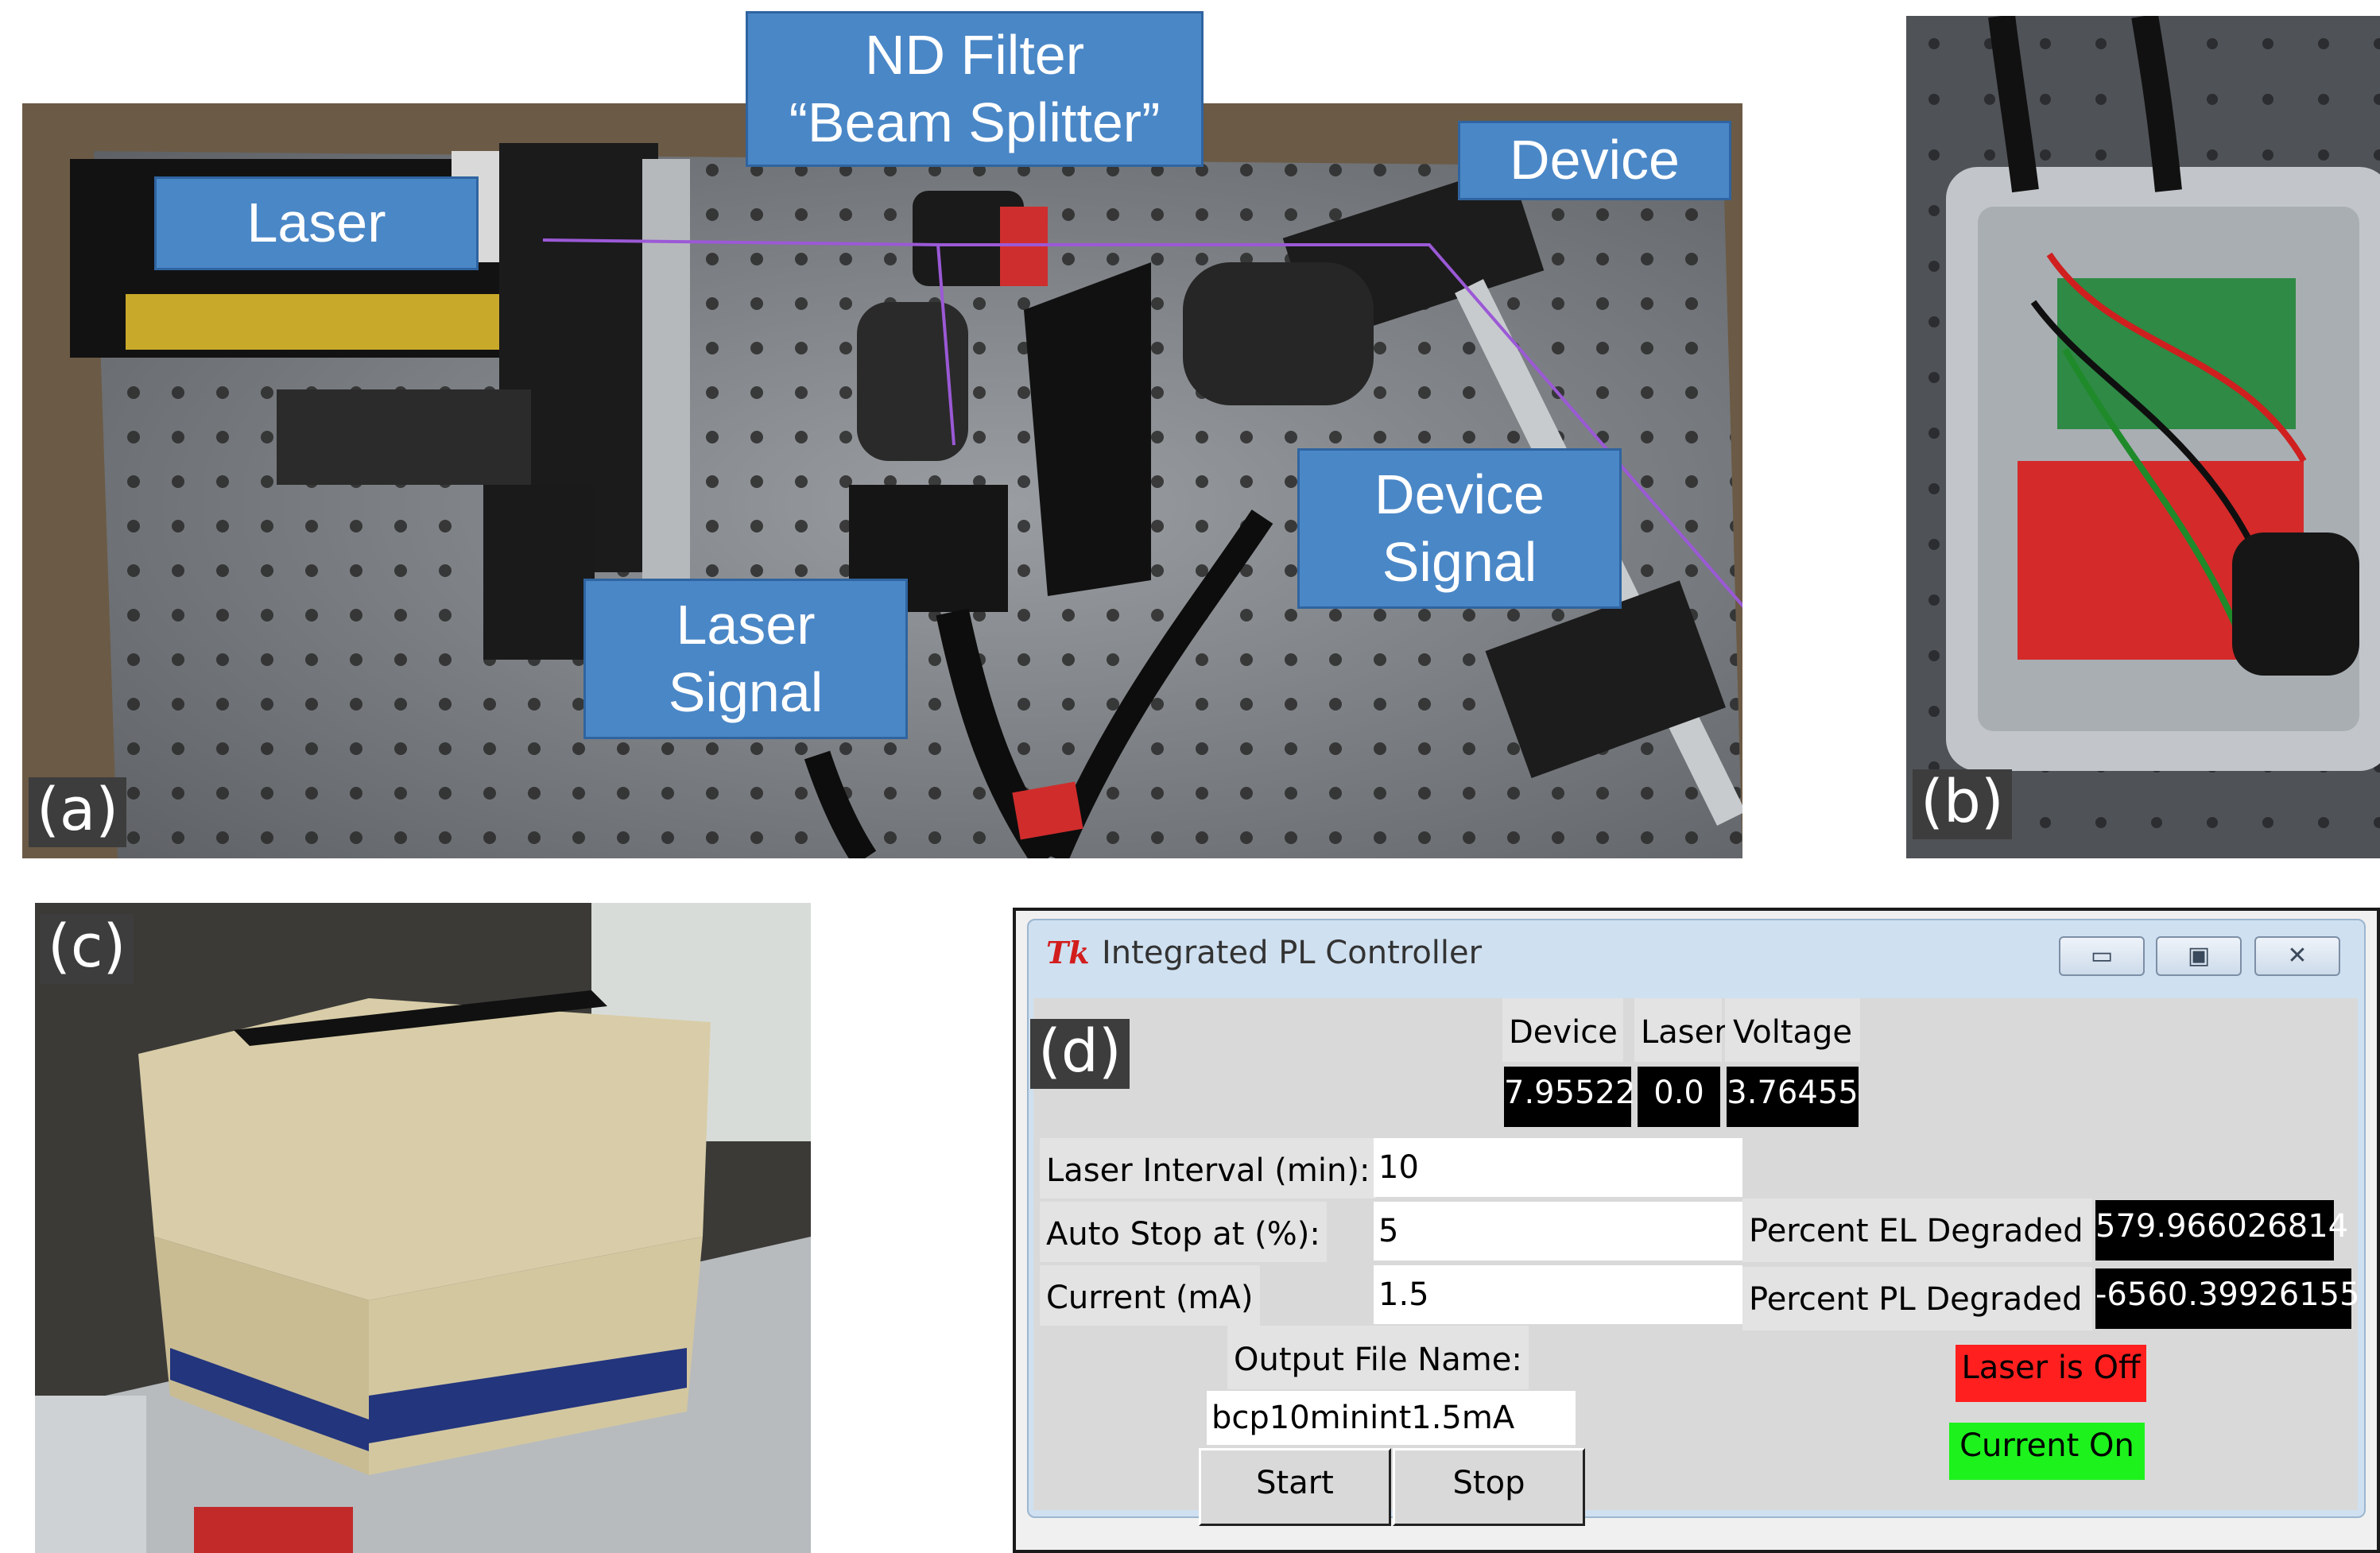  I want to click on start-button: Start, so click(1295, 1487).